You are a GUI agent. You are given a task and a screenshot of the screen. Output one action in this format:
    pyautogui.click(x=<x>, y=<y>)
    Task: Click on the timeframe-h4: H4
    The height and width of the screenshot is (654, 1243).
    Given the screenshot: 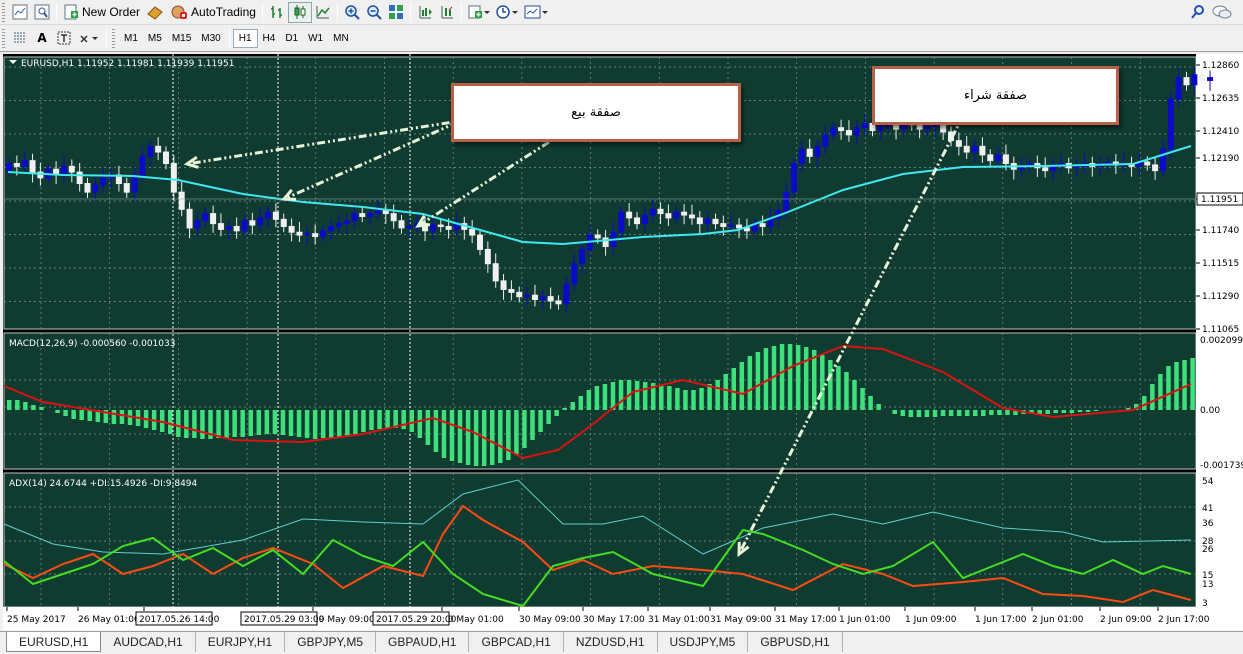 What is the action you would take?
    pyautogui.click(x=269, y=38)
    